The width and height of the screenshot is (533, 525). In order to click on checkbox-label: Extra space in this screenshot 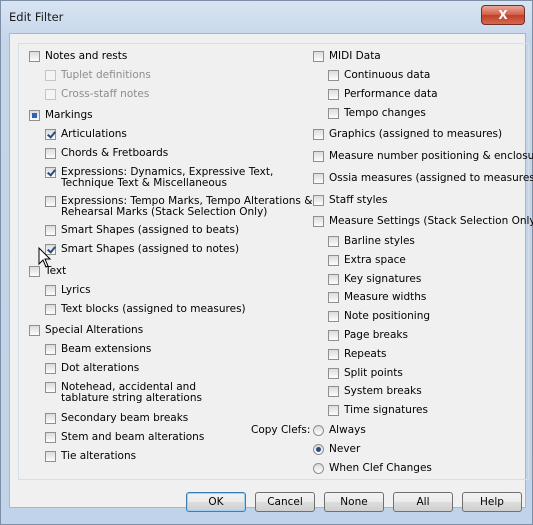, I will do `click(375, 260)`.